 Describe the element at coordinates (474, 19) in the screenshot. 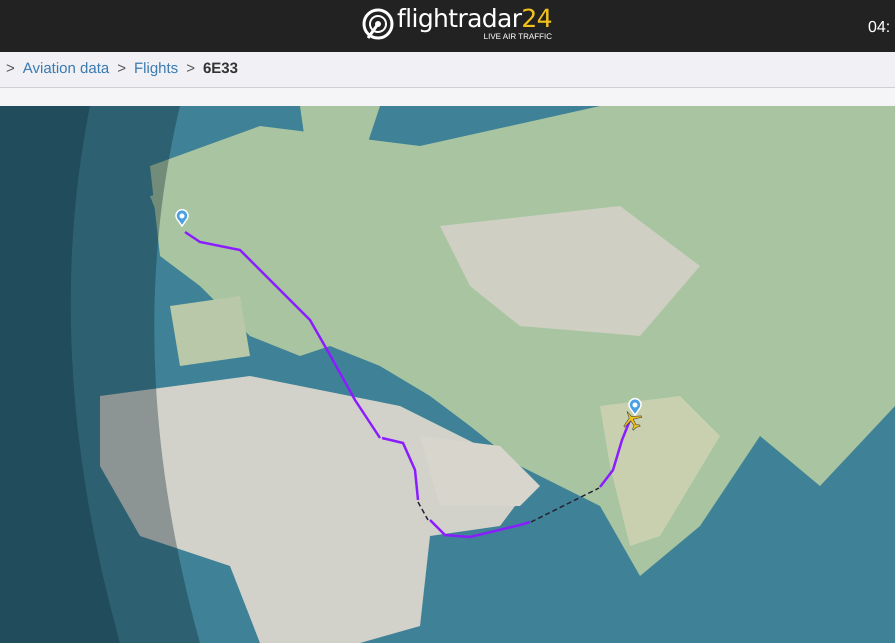

I see `logo-text: flightradar24` at that location.